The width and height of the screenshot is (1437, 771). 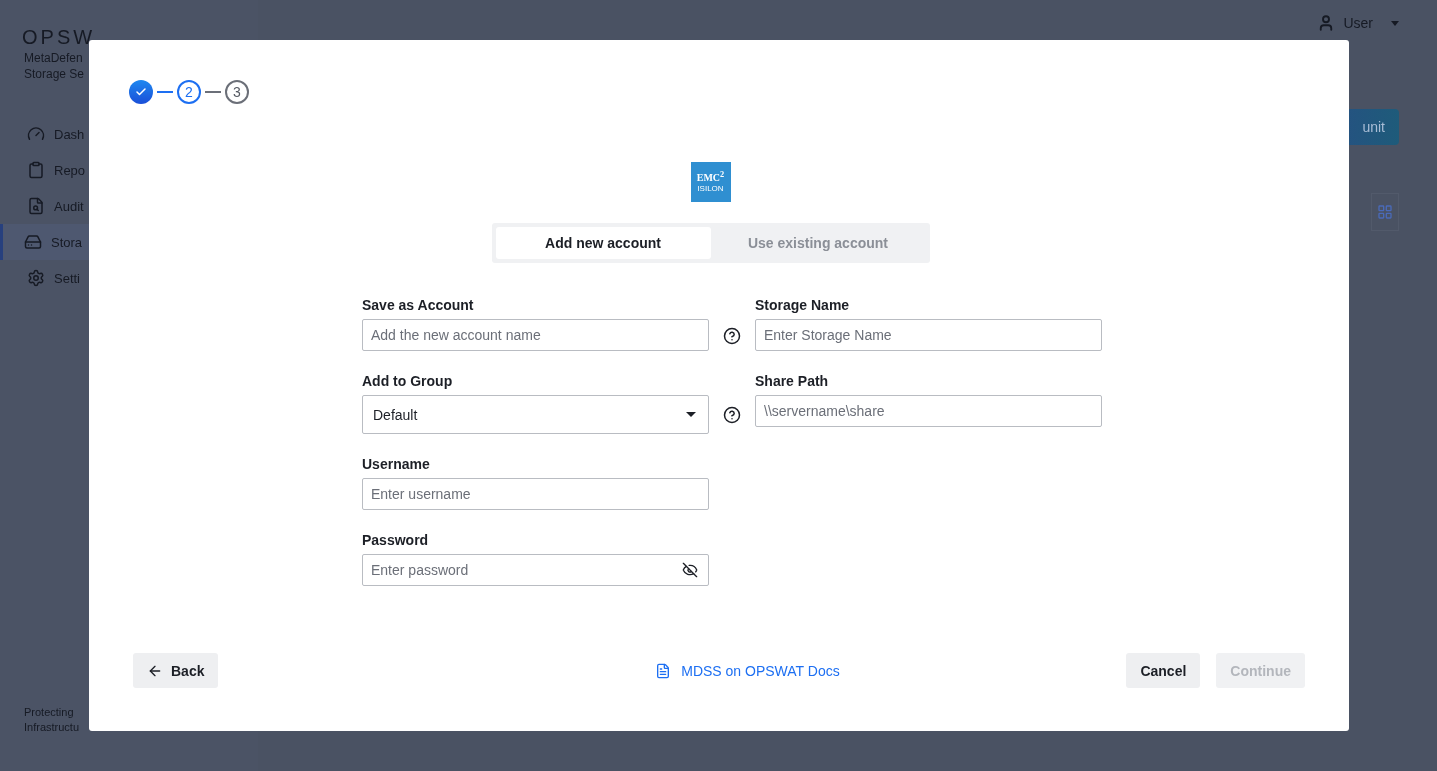 What do you see at coordinates (58, 37) in the screenshot?
I see `brand-logo: OPSW` at bounding box center [58, 37].